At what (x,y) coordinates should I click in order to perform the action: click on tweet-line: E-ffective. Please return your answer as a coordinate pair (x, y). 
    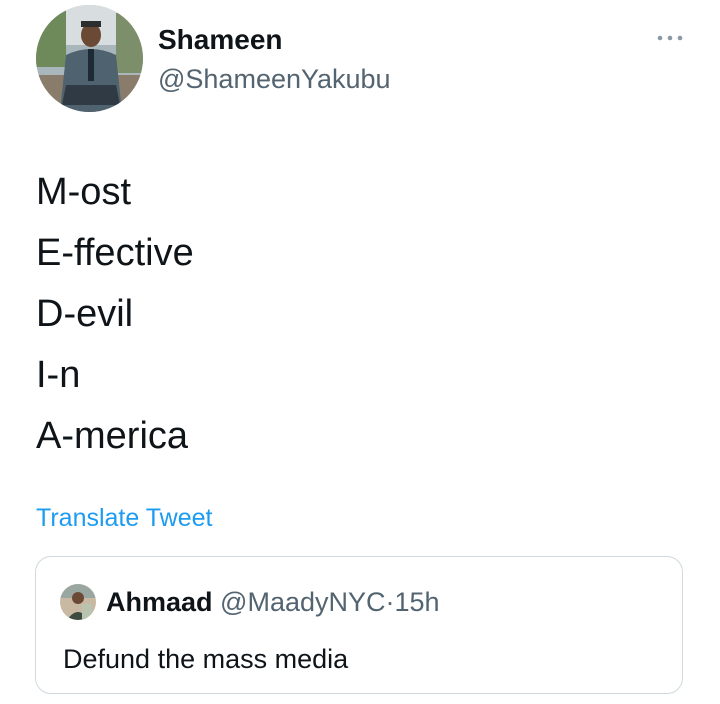
    Looking at the image, I should click on (115, 253).